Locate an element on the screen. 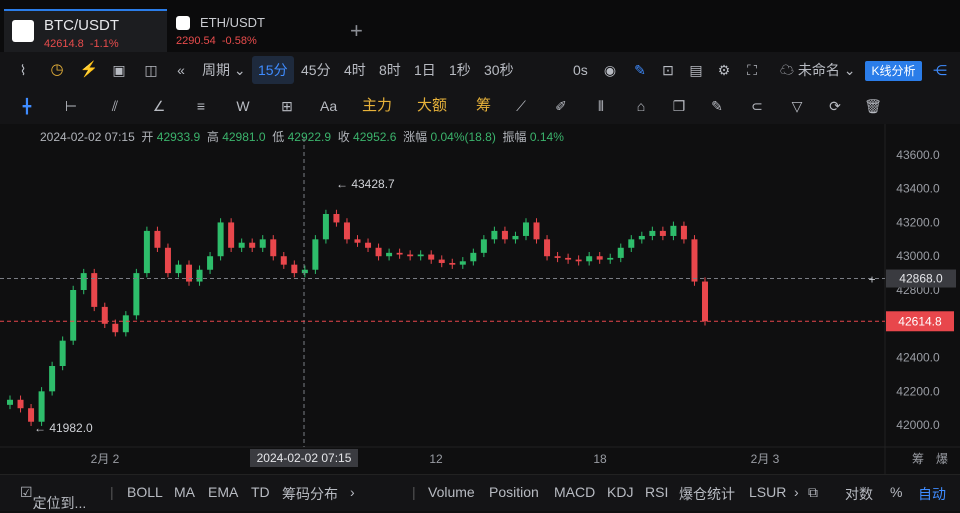  edit-icon: ✎ is located at coordinates (717, 106).